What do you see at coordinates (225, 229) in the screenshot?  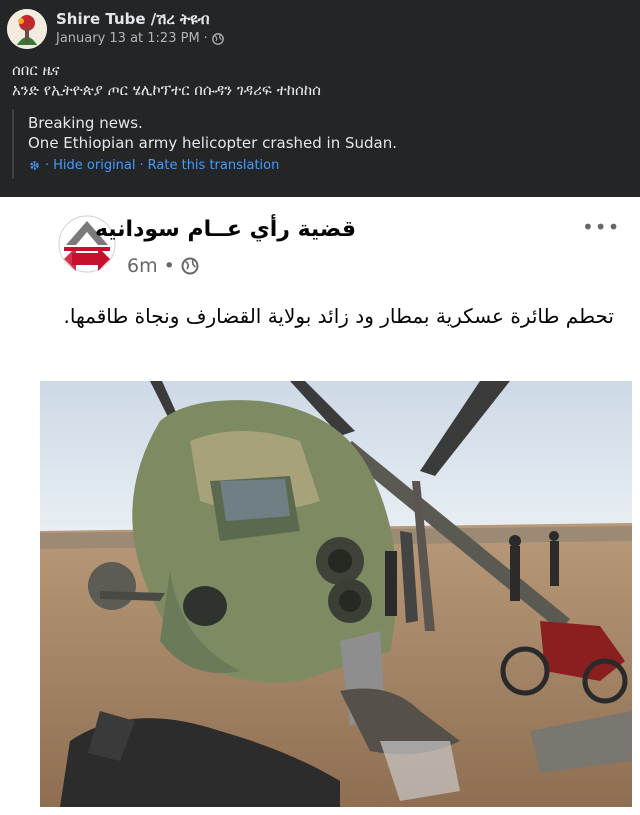 I see `shared-page-name: قضية رأي عــام سودانيه` at bounding box center [225, 229].